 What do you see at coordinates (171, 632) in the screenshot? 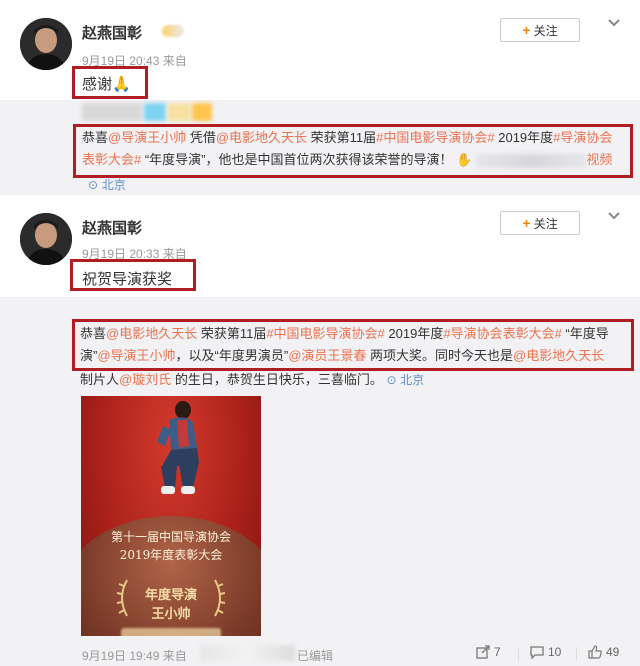
I see `poster-cutoff-text` at bounding box center [171, 632].